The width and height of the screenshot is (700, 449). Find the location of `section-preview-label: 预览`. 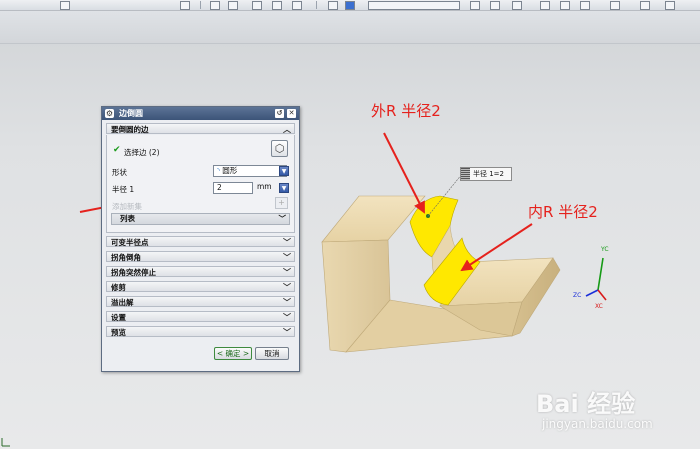

section-preview-label: 预览 is located at coordinates (118, 332).